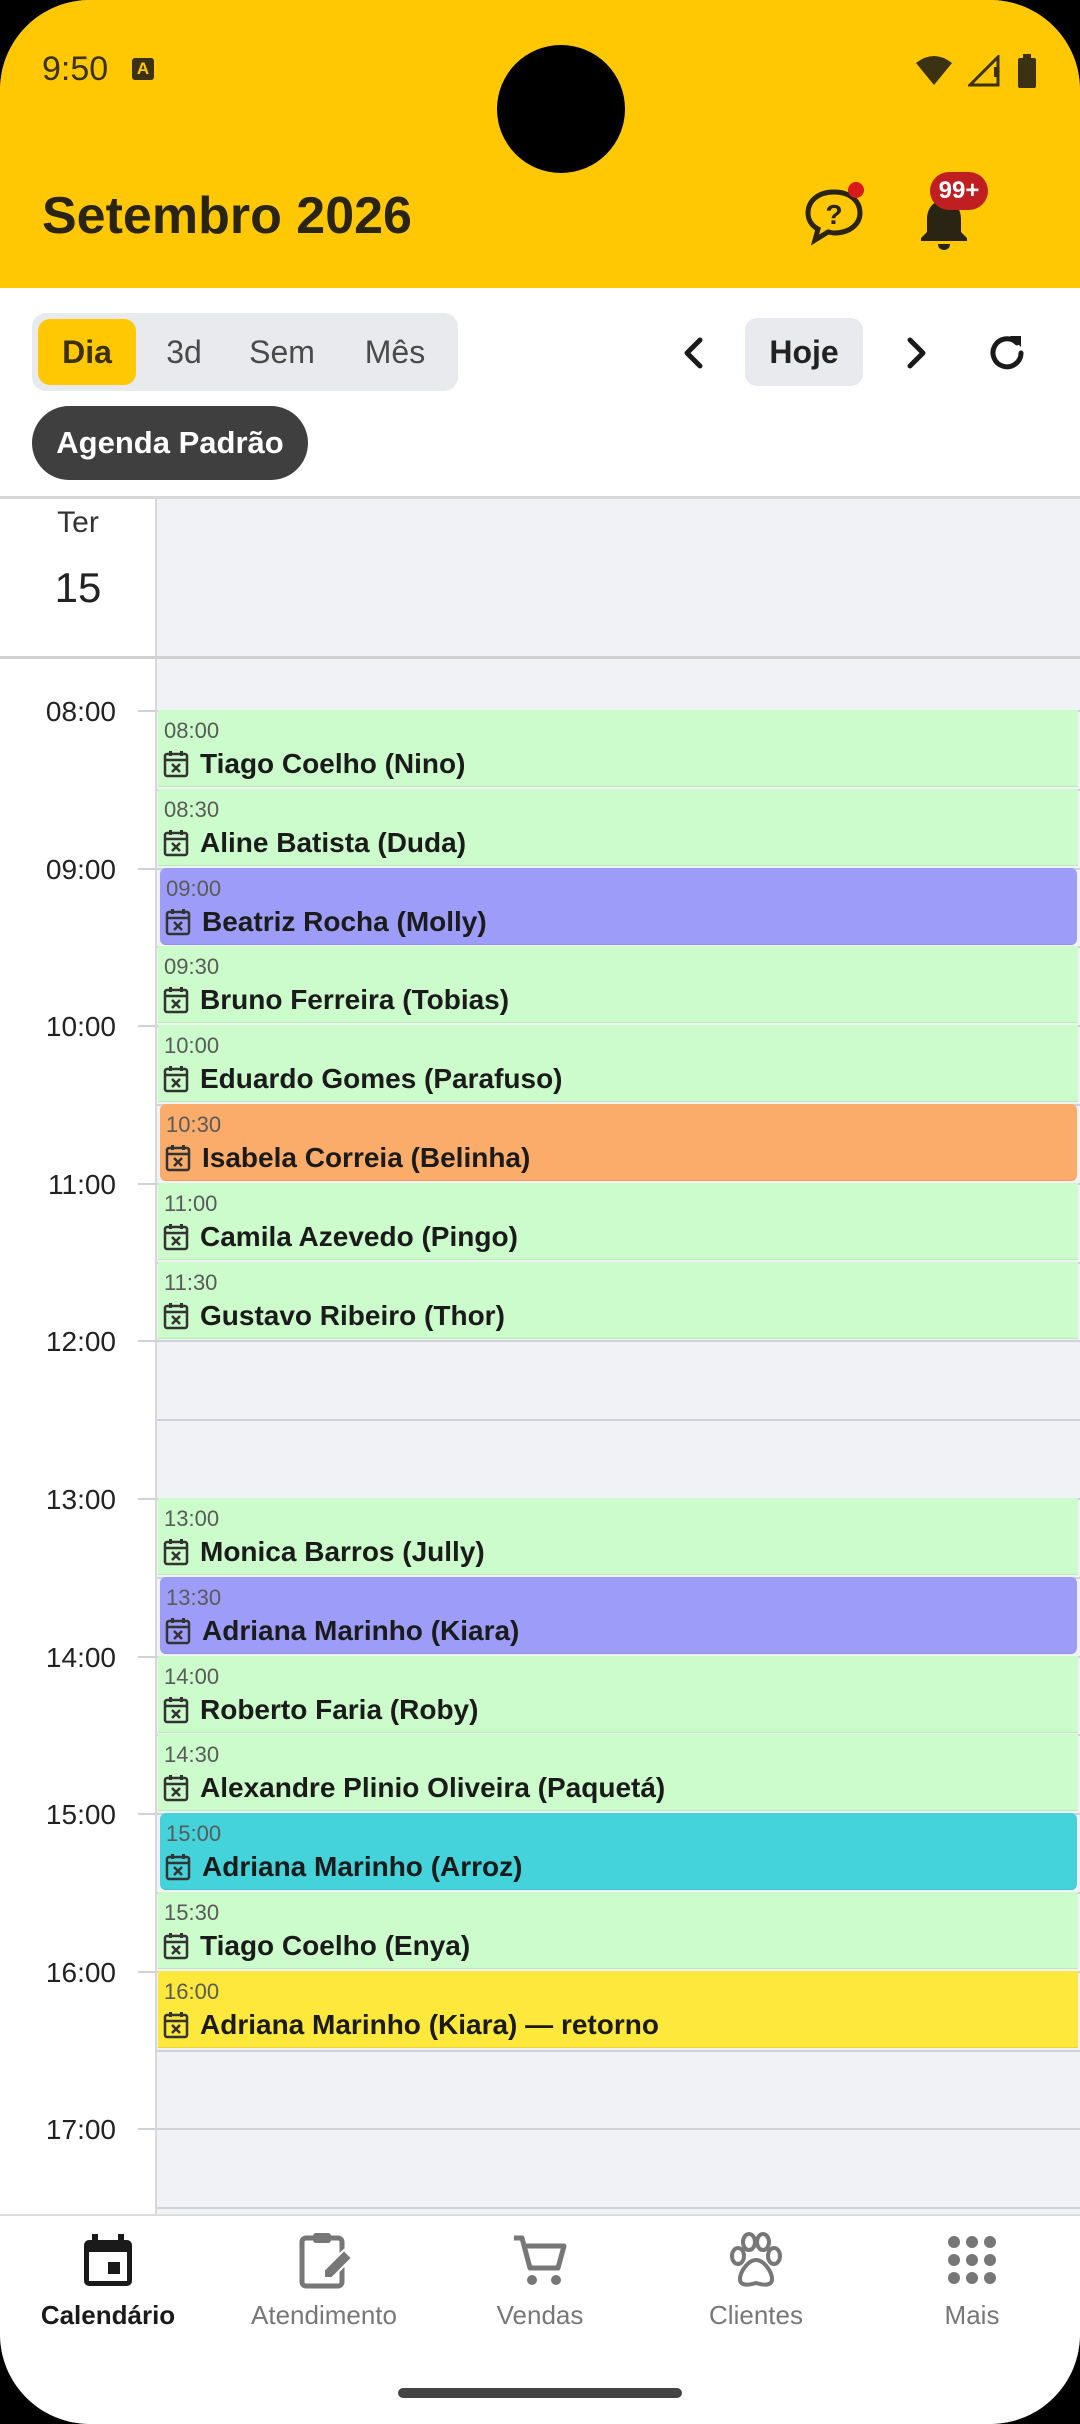 Image resolution: width=1080 pixels, height=2424 pixels. Describe the element at coordinates (756, 2315) in the screenshot. I see `nav-label: Clientes` at that location.